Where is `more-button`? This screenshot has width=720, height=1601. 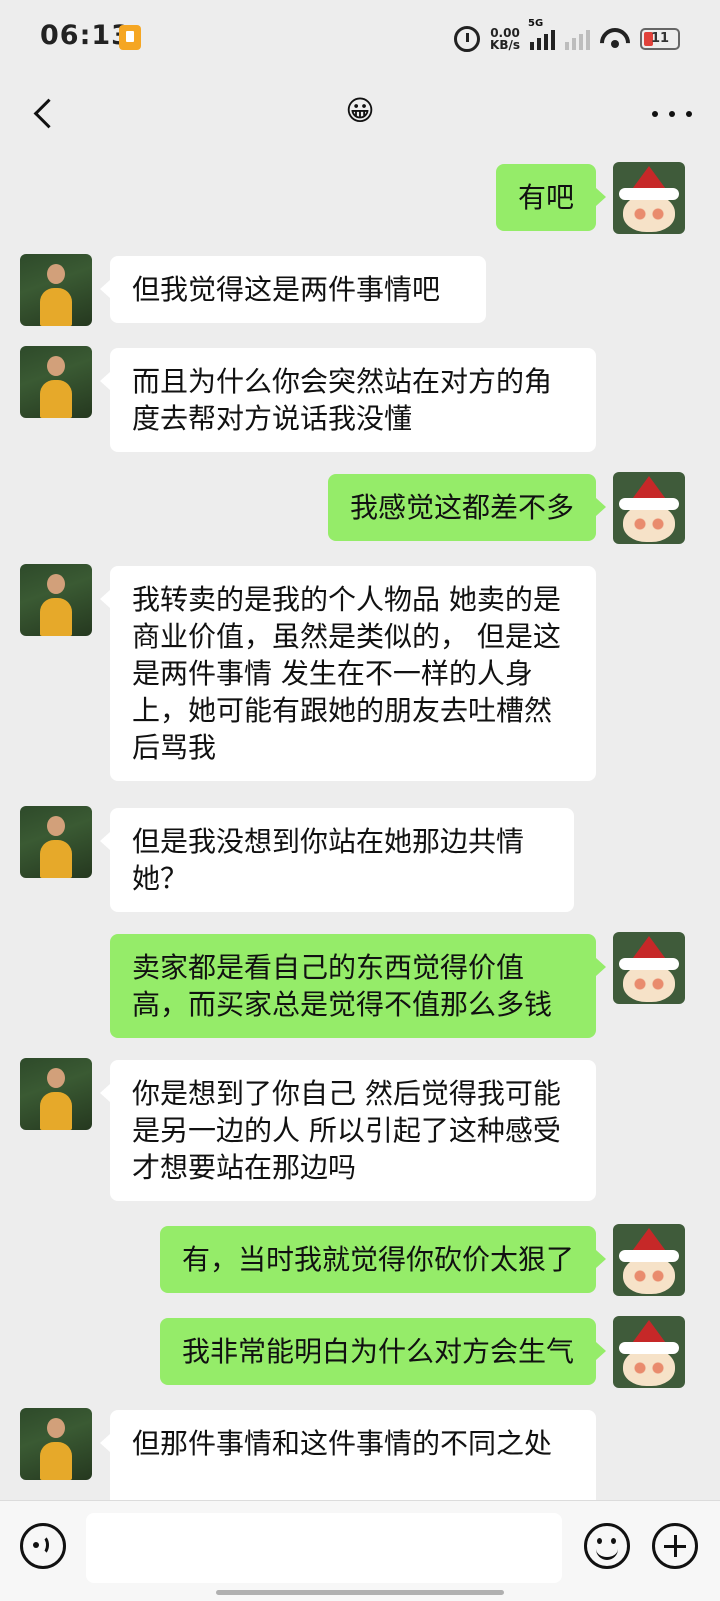
more-button is located at coordinates (672, 114).